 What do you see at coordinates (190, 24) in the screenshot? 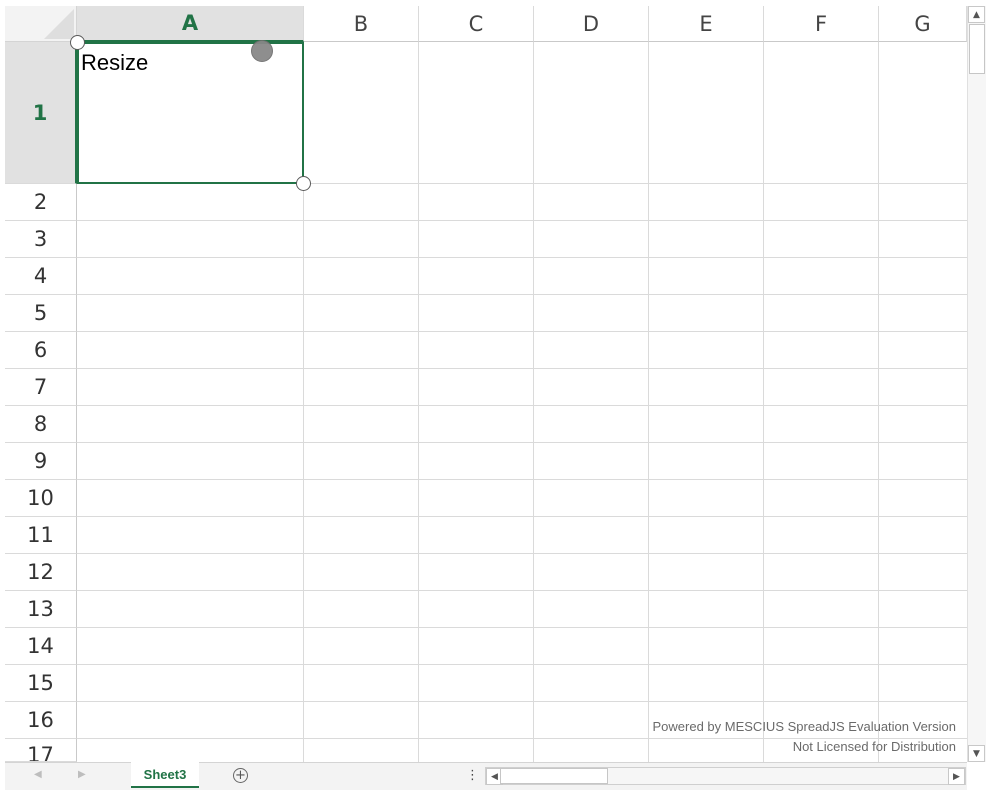
I see `column-header-a: A` at bounding box center [190, 24].